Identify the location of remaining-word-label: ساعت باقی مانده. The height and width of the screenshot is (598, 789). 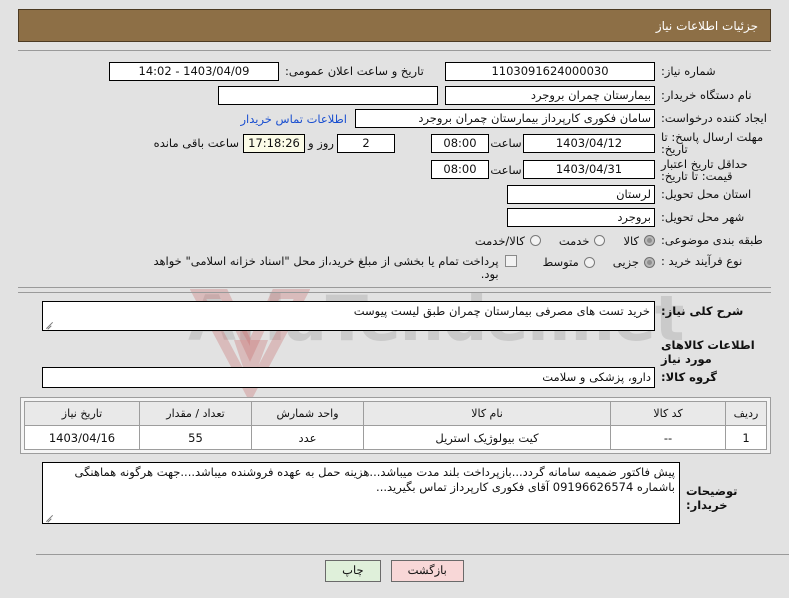
(196, 143).